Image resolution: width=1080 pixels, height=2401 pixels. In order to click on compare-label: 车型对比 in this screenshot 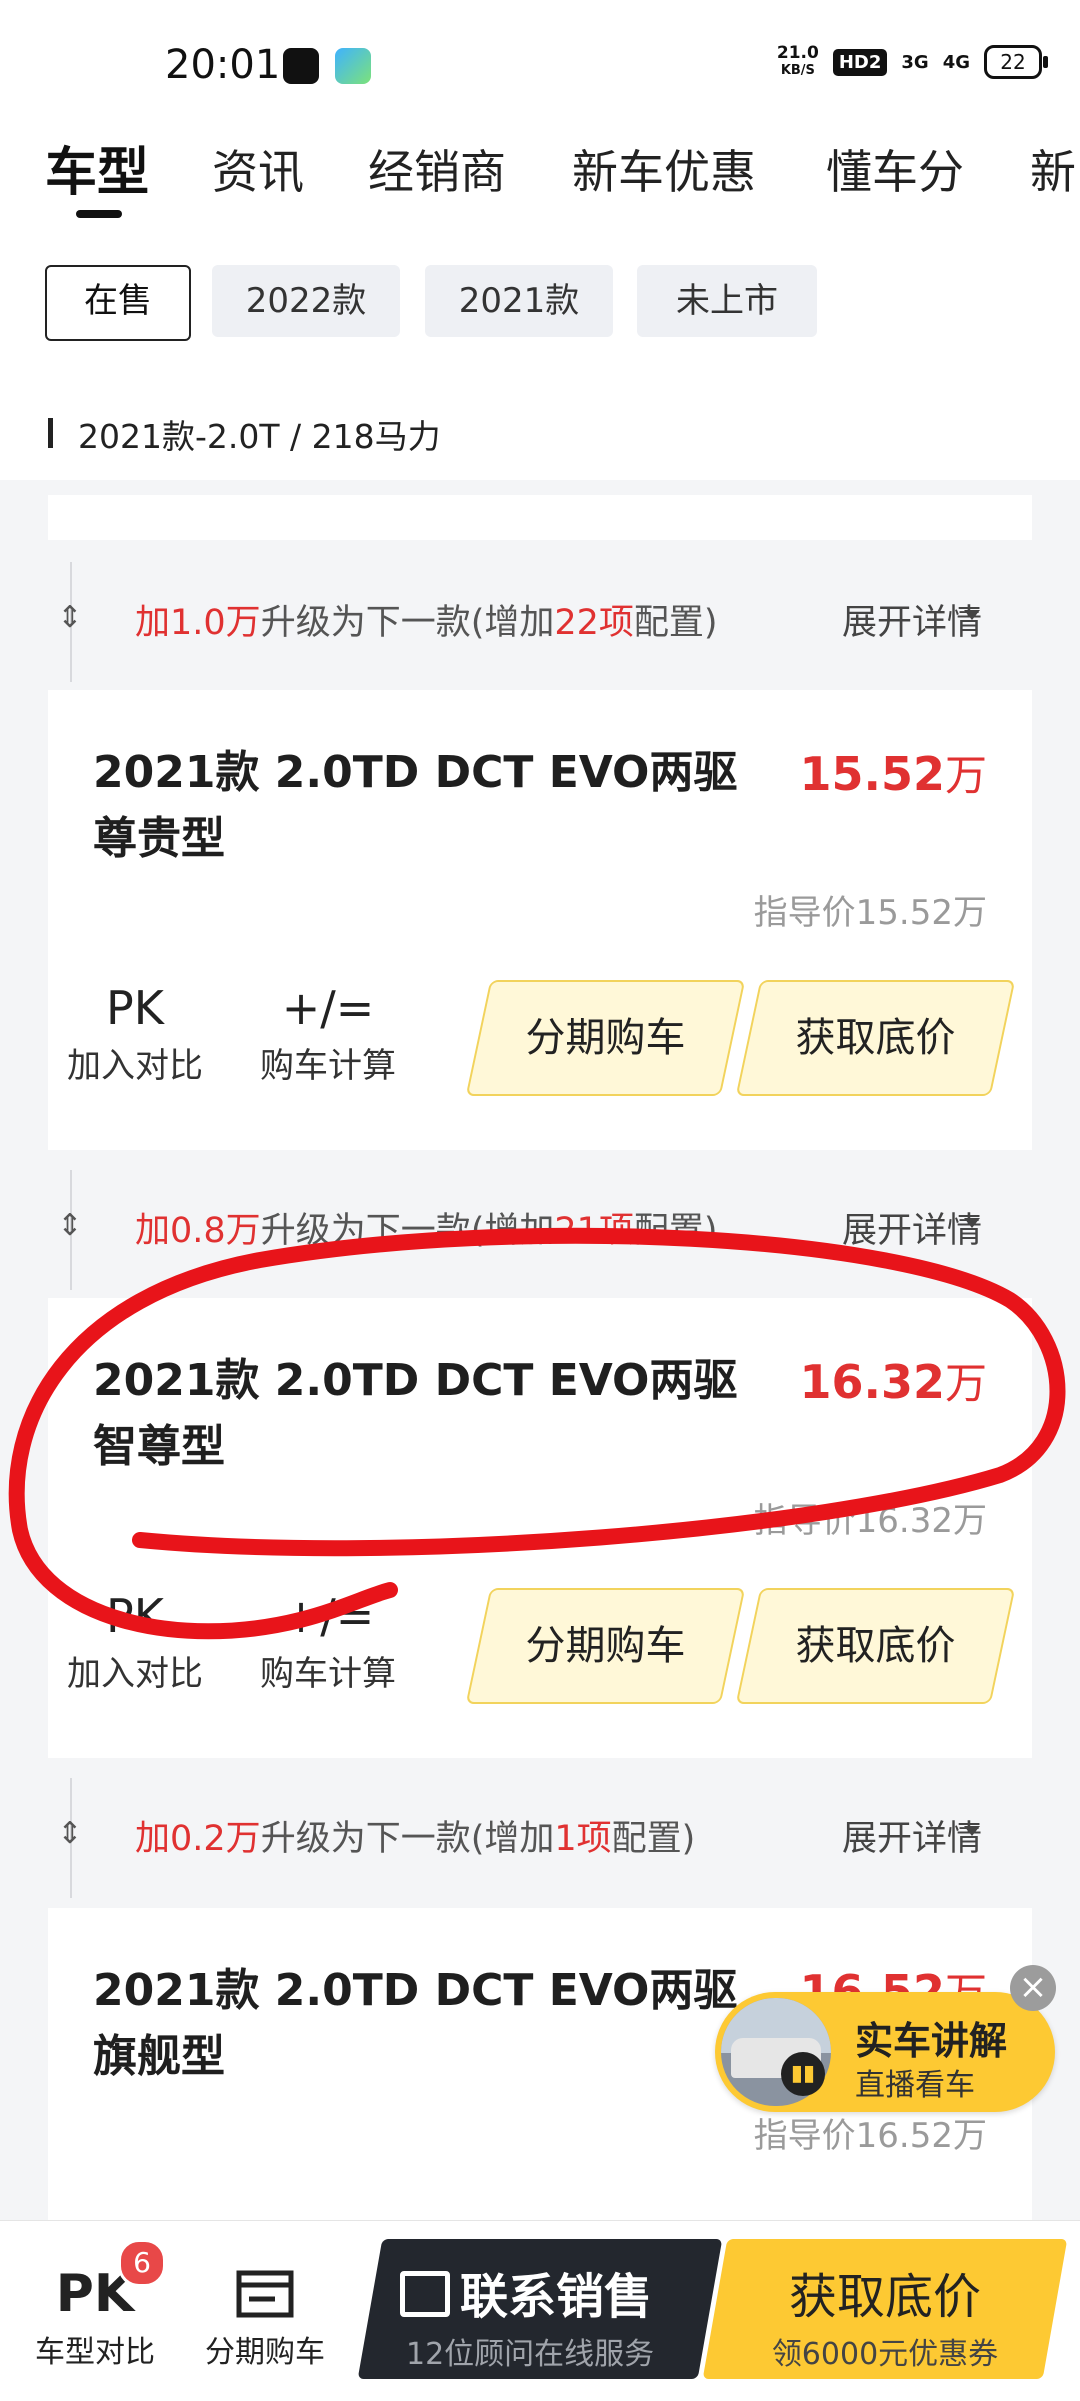, I will do `click(95, 2352)`.